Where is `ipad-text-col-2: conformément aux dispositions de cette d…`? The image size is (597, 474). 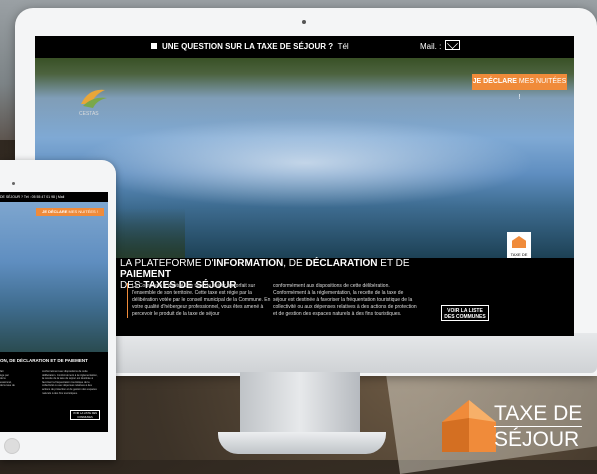 ipad-text-col-2: conformément aux dispositions de cette d… is located at coordinates (70, 382).